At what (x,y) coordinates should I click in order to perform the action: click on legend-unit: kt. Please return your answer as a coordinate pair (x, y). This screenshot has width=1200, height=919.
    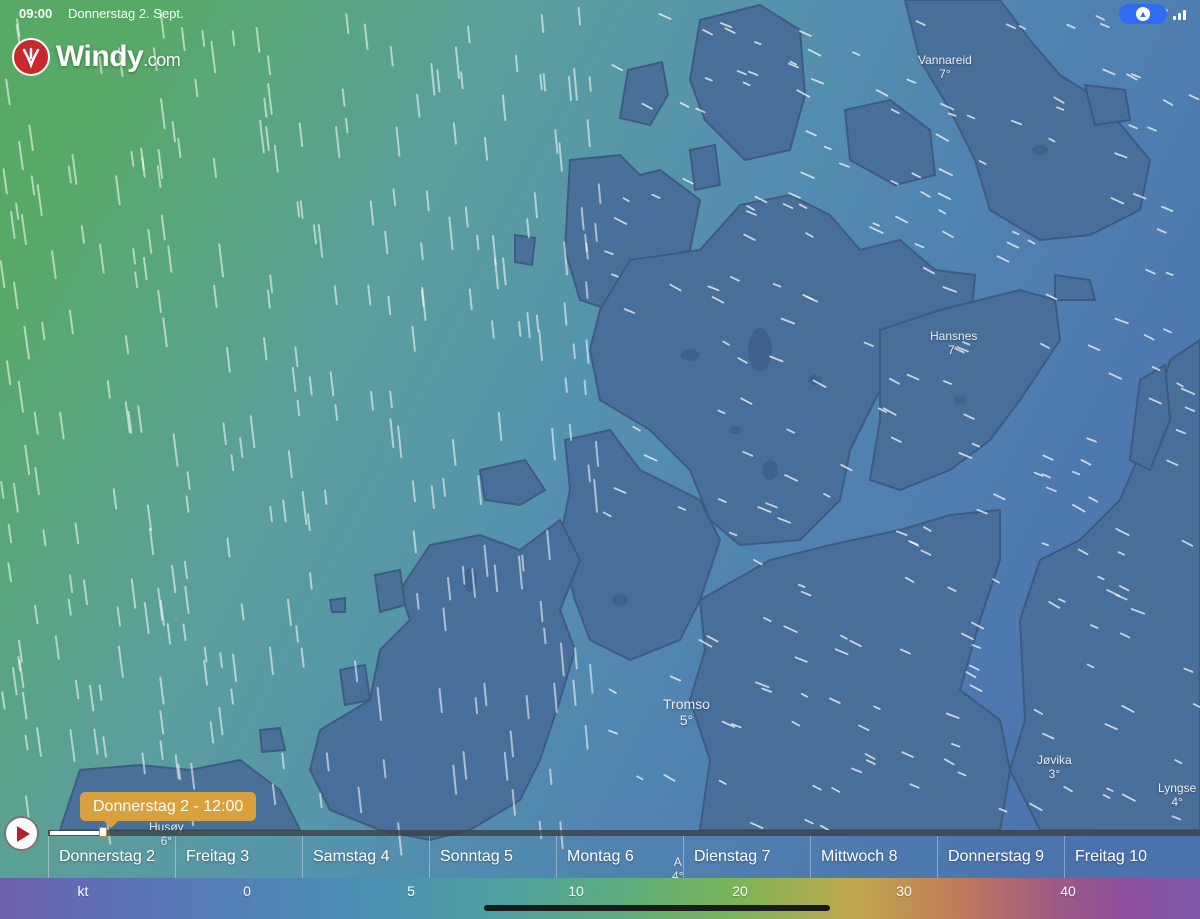
    Looking at the image, I should click on (83, 891).